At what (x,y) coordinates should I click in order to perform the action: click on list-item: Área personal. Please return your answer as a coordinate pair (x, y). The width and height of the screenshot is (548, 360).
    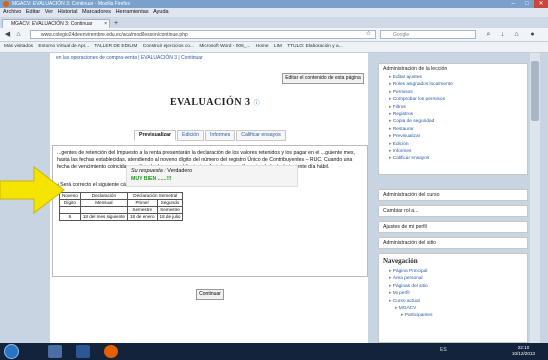
    Looking at the image, I should click on (458, 278).